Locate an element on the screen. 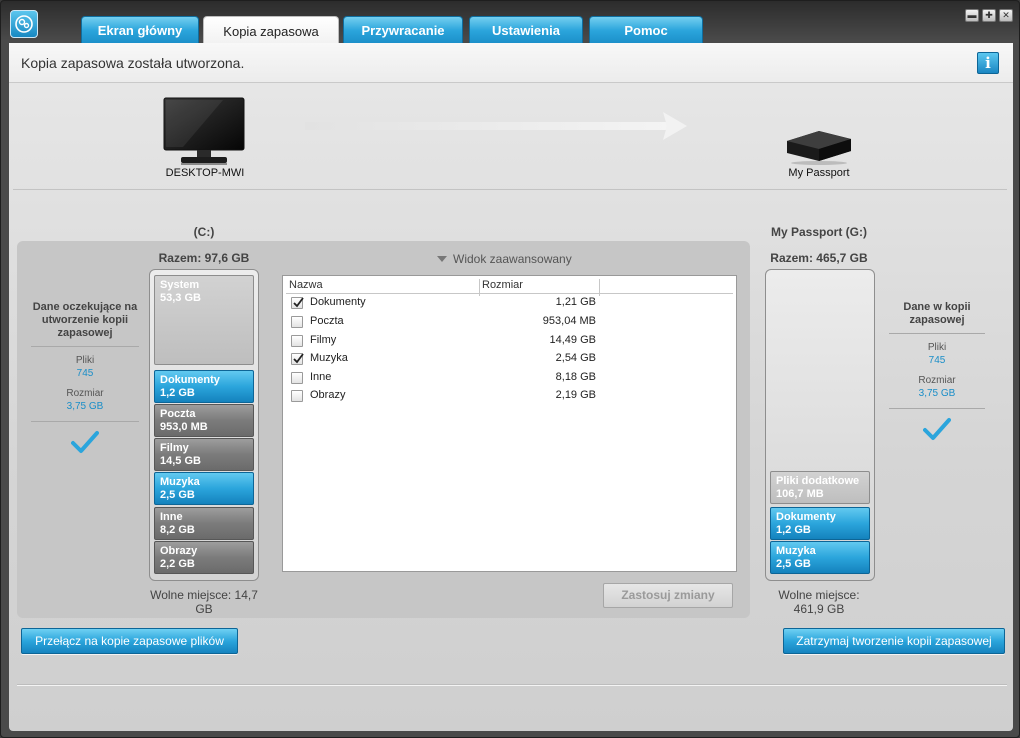 The height and width of the screenshot is (738, 1020). pending-files-value: 745 is located at coordinates (85, 373).